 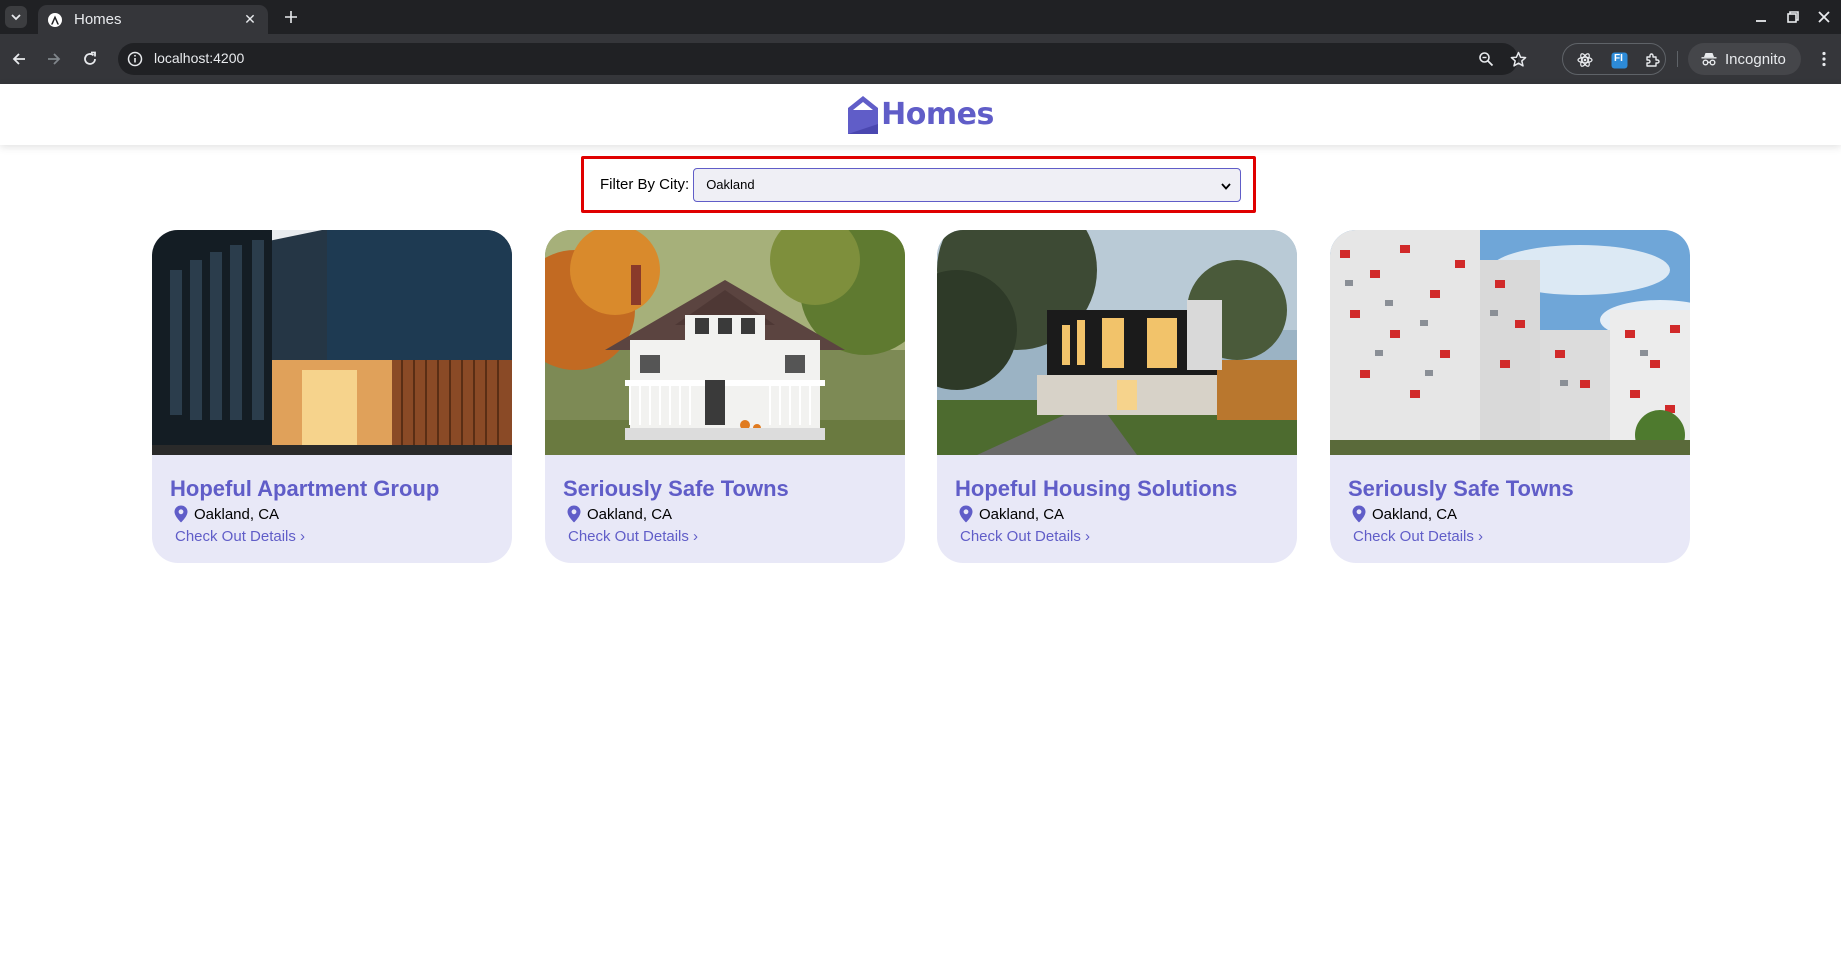 I want to click on city-filter-label: Filter By City:, so click(x=645, y=184).